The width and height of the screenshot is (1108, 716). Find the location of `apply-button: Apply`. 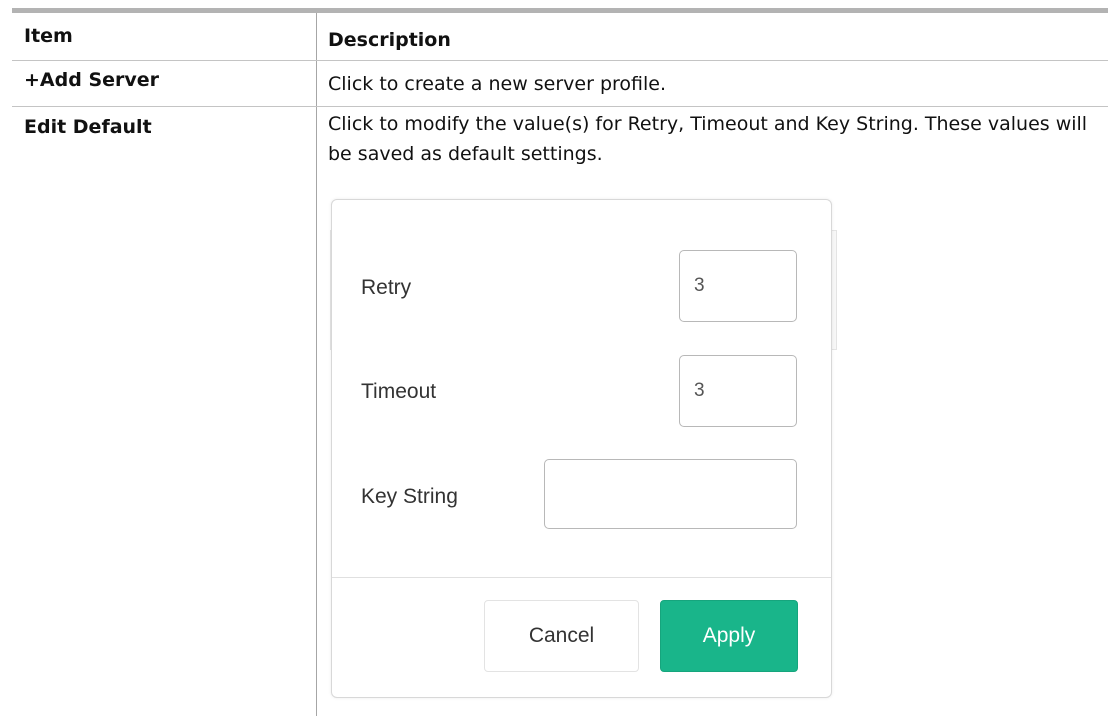

apply-button: Apply is located at coordinates (729, 636).